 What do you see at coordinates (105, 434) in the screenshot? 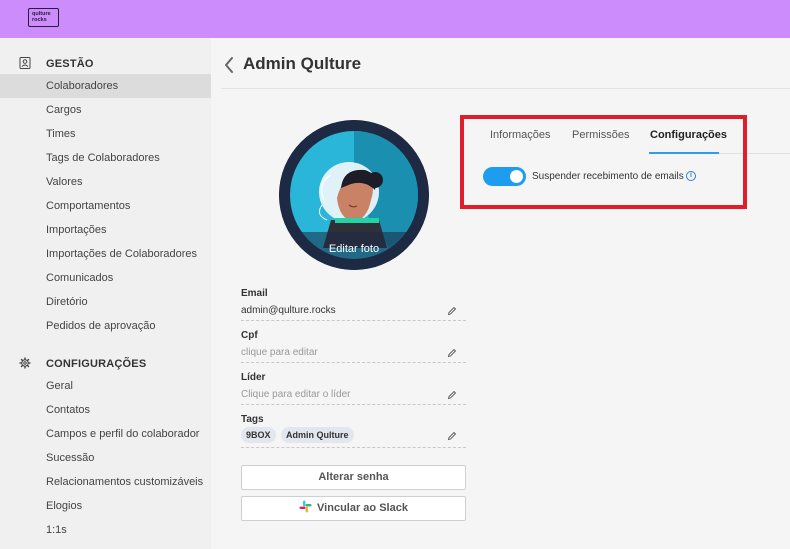
I see `sidebar-item-campos-perfil: Campos e perfil do colaborador` at bounding box center [105, 434].